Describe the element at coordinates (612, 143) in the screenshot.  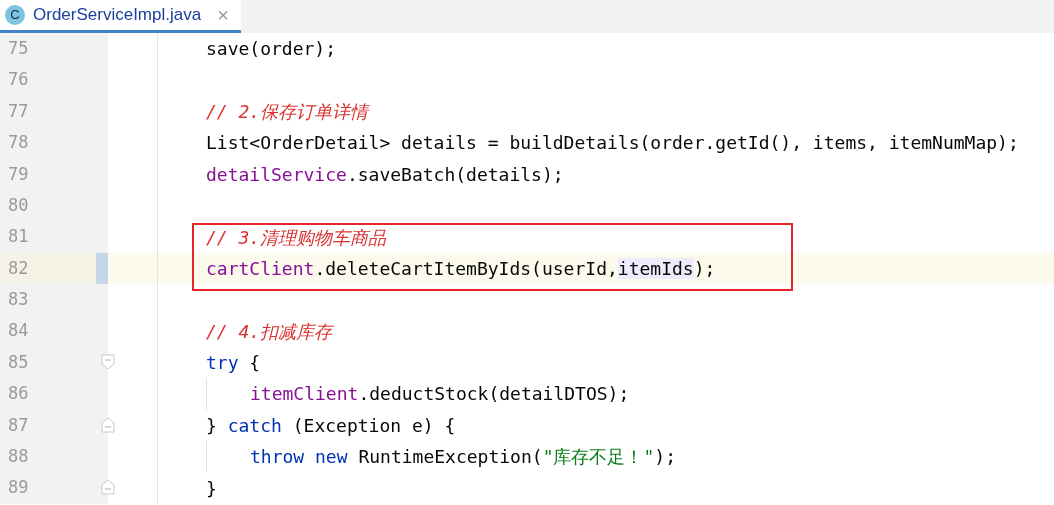
I see `code-line: List<OrderDetail> details = buildDetails(order.getId(), items, itemNumMap);` at that location.